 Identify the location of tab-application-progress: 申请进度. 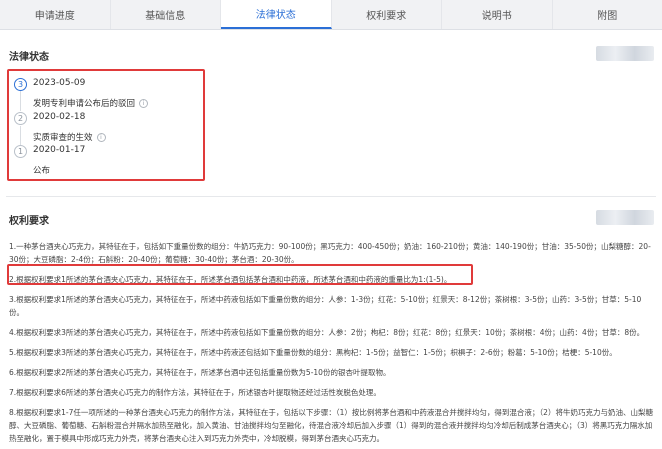
(55, 14).